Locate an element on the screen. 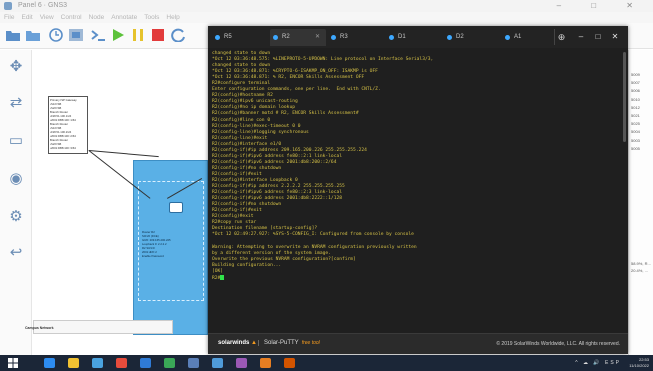 This screenshot has height=371, width=653. product-name: Solar-PuTTY free tool is located at coordinates (289, 343).